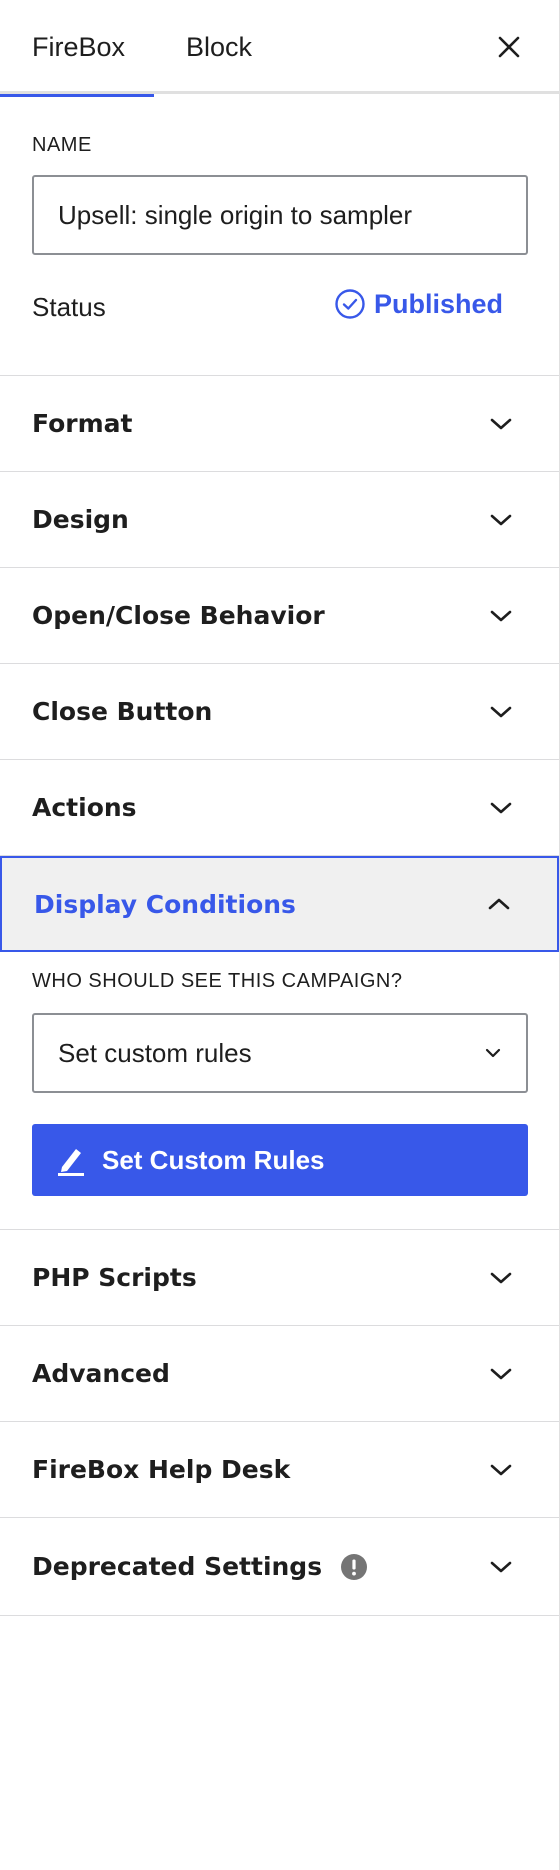 Image resolution: width=560 pixels, height=1870 pixels. What do you see at coordinates (279, 1278) in the screenshot?
I see `section-php-scripts: PHP Scripts` at bounding box center [279, 1278].